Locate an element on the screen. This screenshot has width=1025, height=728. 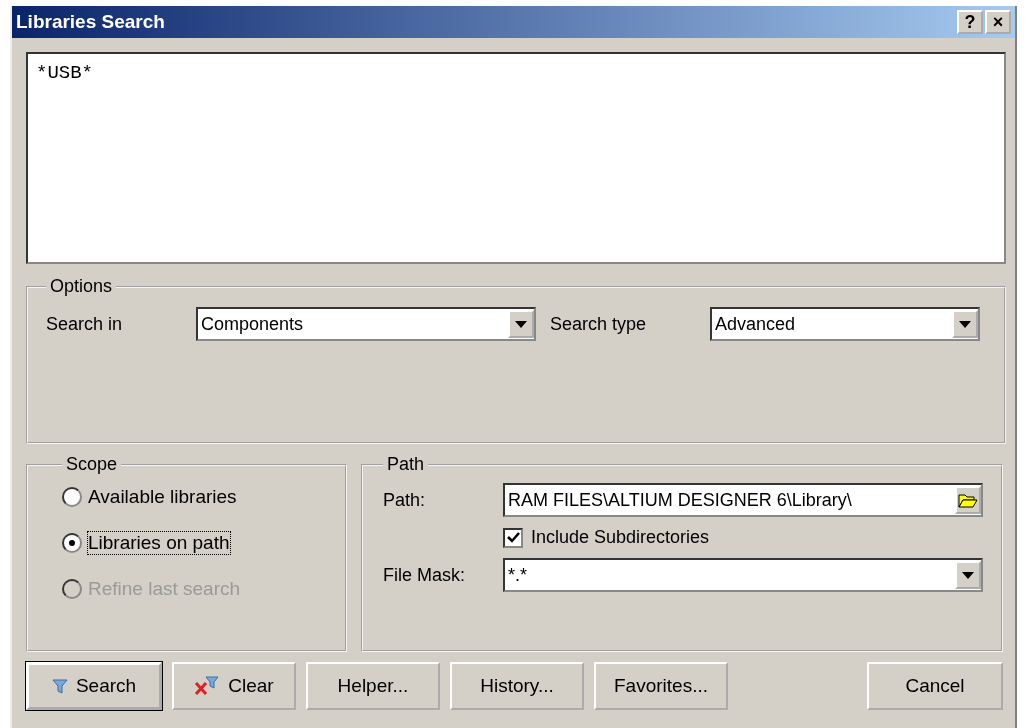
group-title: Path is located at coordinates (406, 464).